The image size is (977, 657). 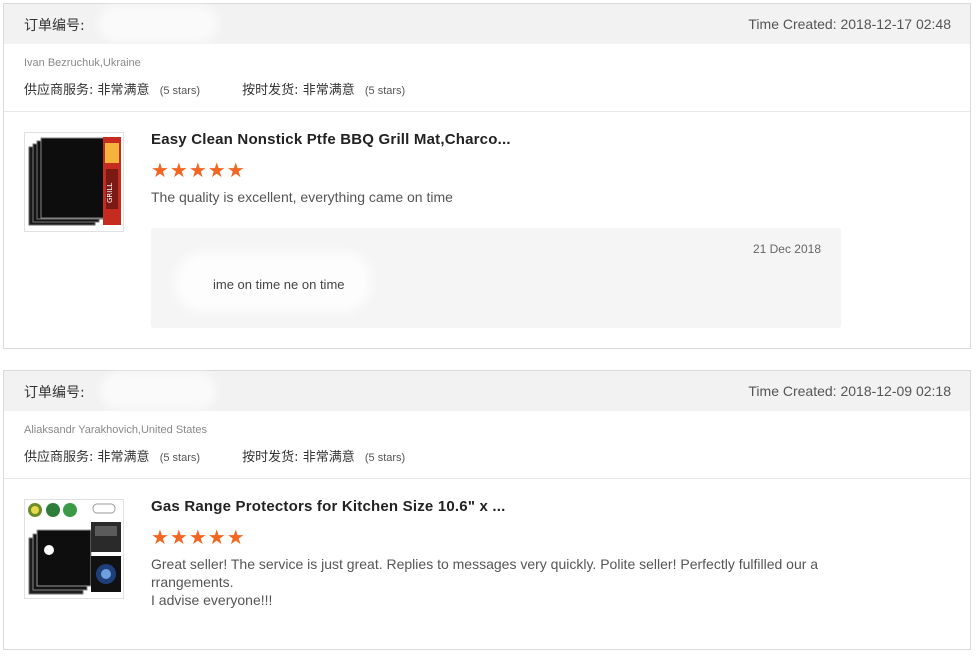 What do you see at coordinates (496, 278) in the screenshot?
I see `seller-reply: 21 Dec 2018 ime on time ne on time` at bounding box center [496, 278].